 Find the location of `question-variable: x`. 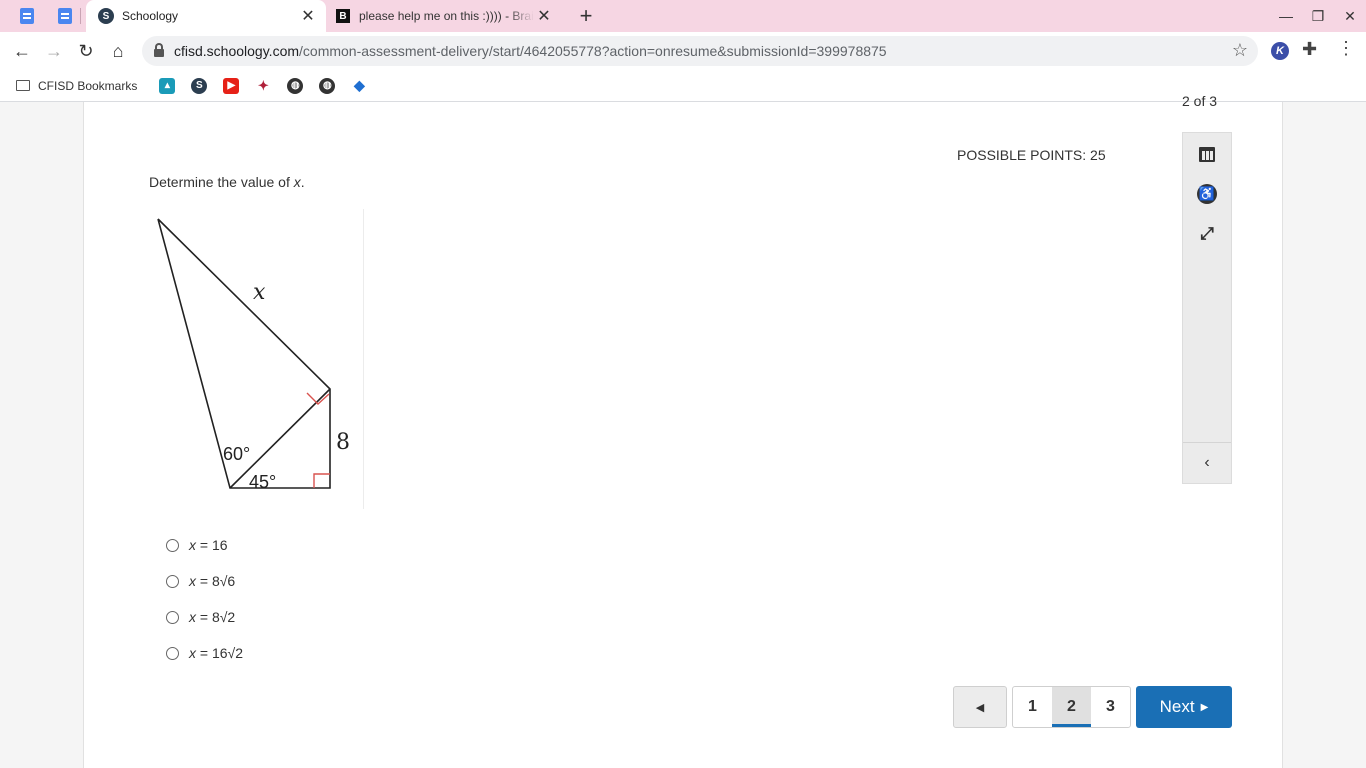

question-variable: x is located at coordinates (297, 182).